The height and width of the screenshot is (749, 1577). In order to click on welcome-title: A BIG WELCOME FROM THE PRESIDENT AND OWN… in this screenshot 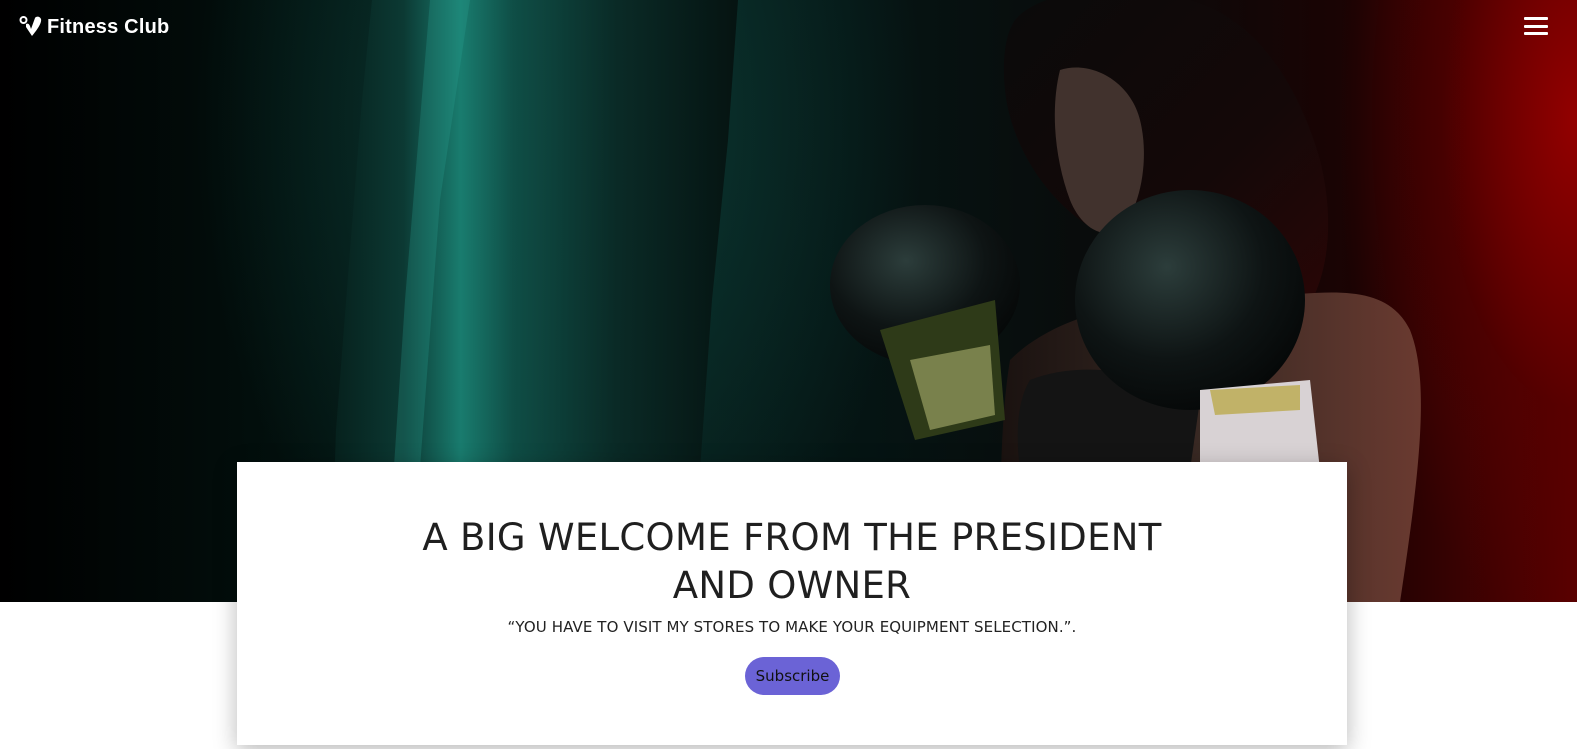, I will do `click(792, 561)`.